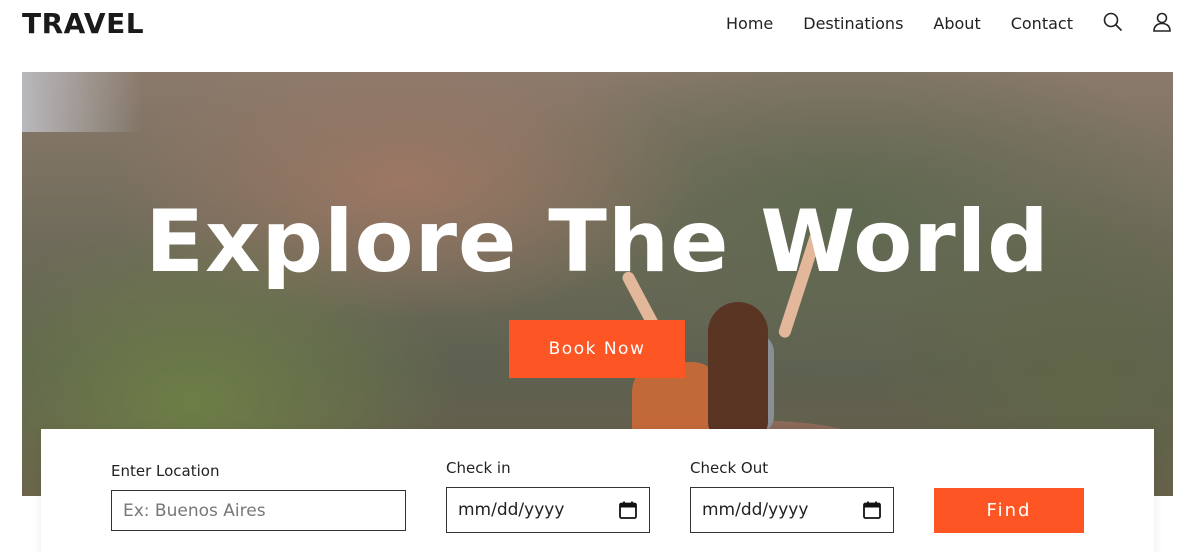  What do you see at coordinates (165, 471) in the screenshot?
I see `location-label: Enter Location` at bounding box center [165, 471].